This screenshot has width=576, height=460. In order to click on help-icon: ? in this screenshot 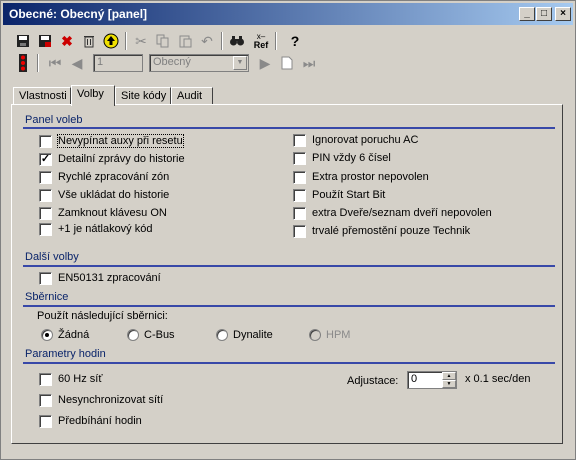, I will do `click(295, 41)`.